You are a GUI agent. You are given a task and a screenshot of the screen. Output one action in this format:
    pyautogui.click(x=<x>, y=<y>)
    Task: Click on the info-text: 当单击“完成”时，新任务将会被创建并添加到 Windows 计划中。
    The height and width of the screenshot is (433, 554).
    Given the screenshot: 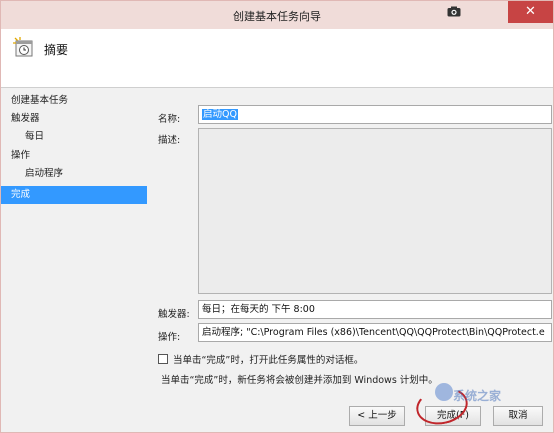 What is the action you would take?
    pyautogui.click(x=299, y=380)
    